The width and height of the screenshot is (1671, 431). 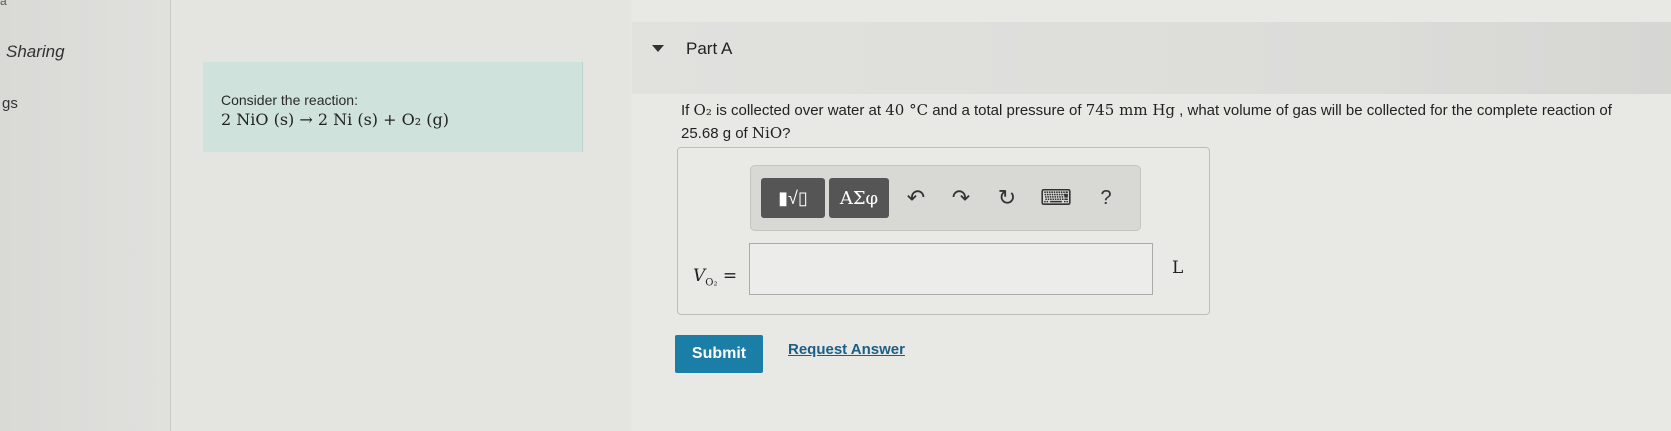 I want to click on question-temperature: 40 °C, so click(x=907, y=110).